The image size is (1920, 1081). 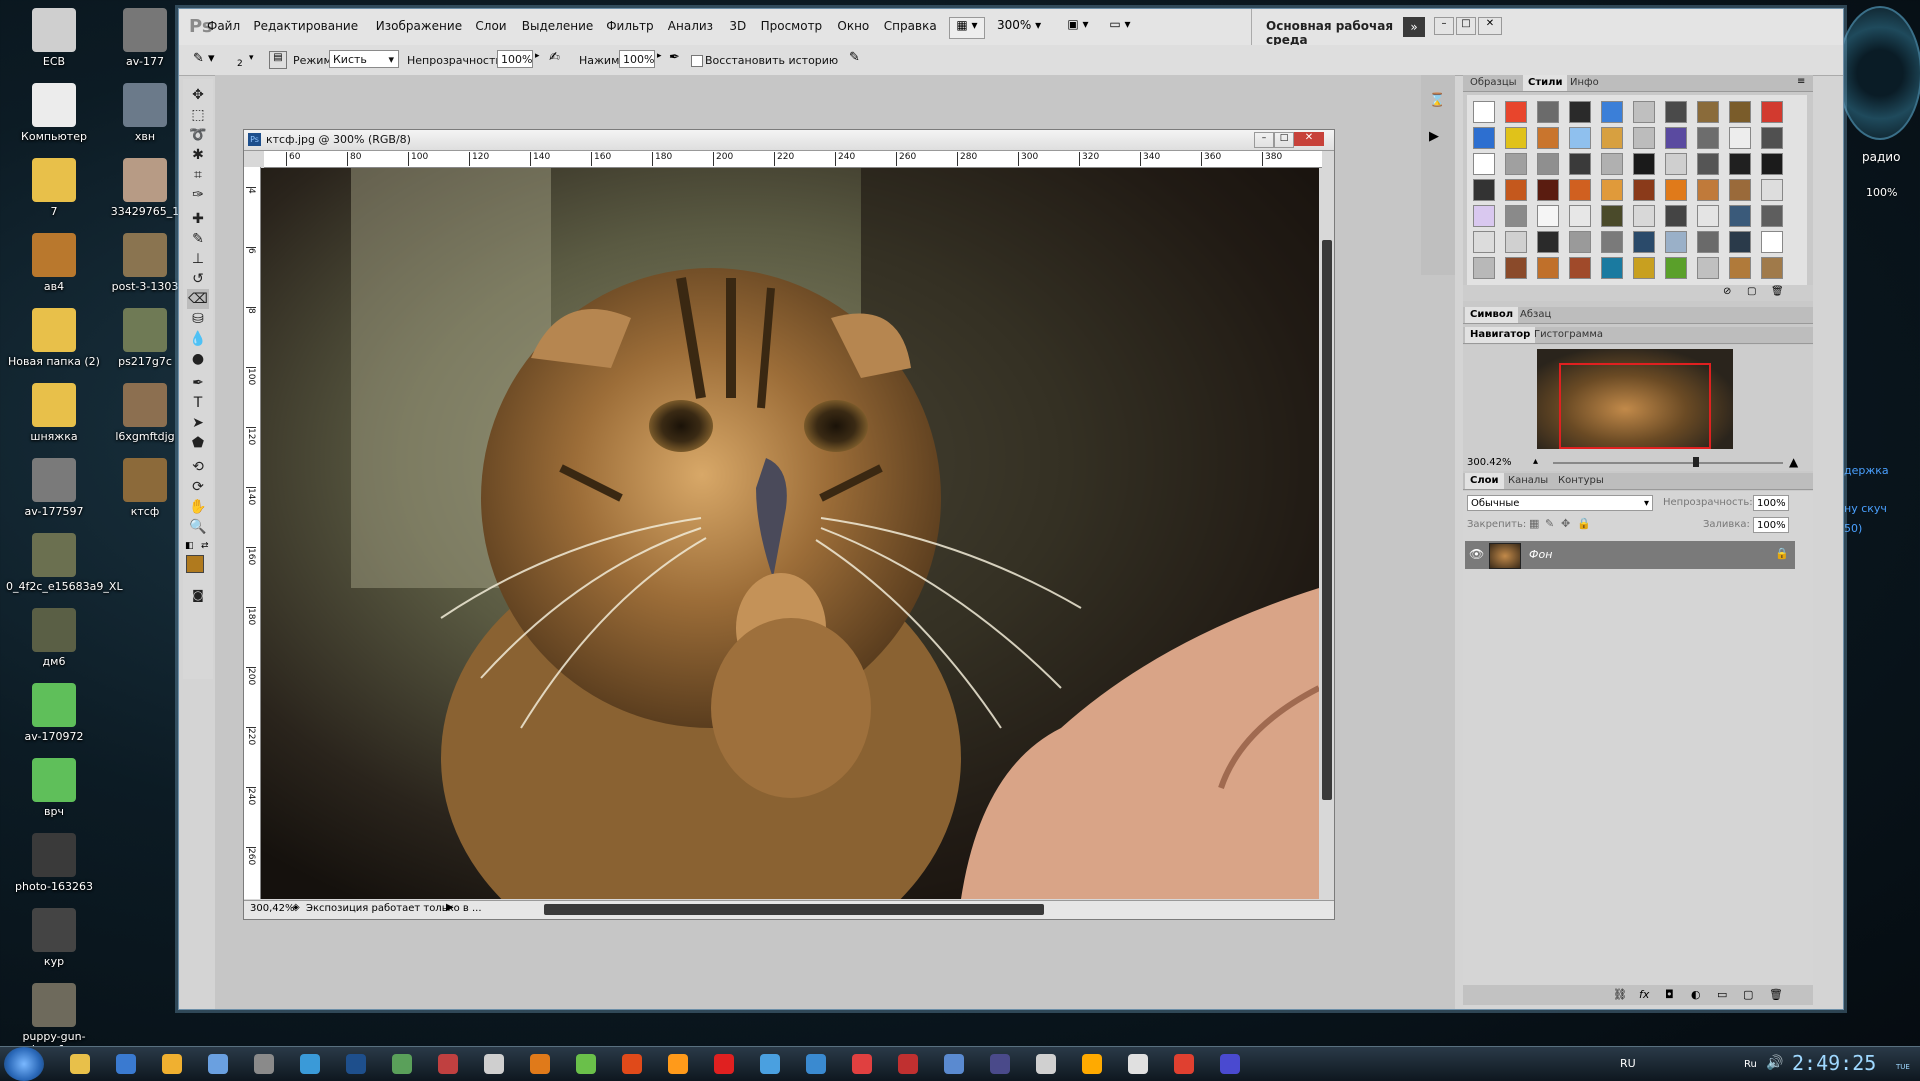 I want to click on menu-item: 3D, so click(x=737, y=26).